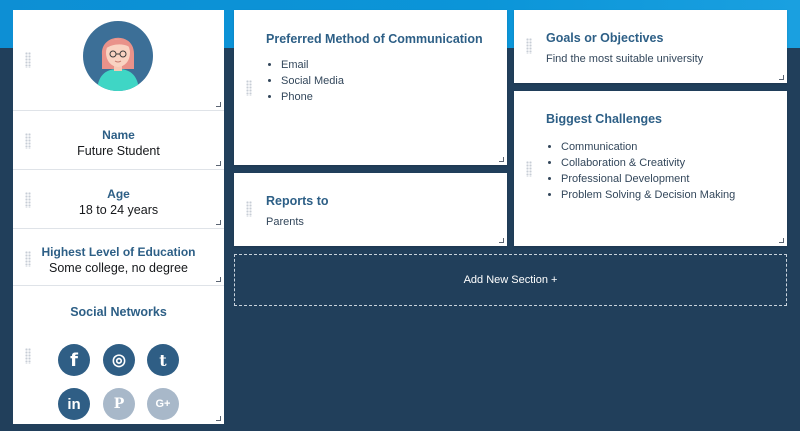 The height and width of the screenshot is (431, 800). I want to click on list-item: Collaboration & Creativity, so click(648, 163).